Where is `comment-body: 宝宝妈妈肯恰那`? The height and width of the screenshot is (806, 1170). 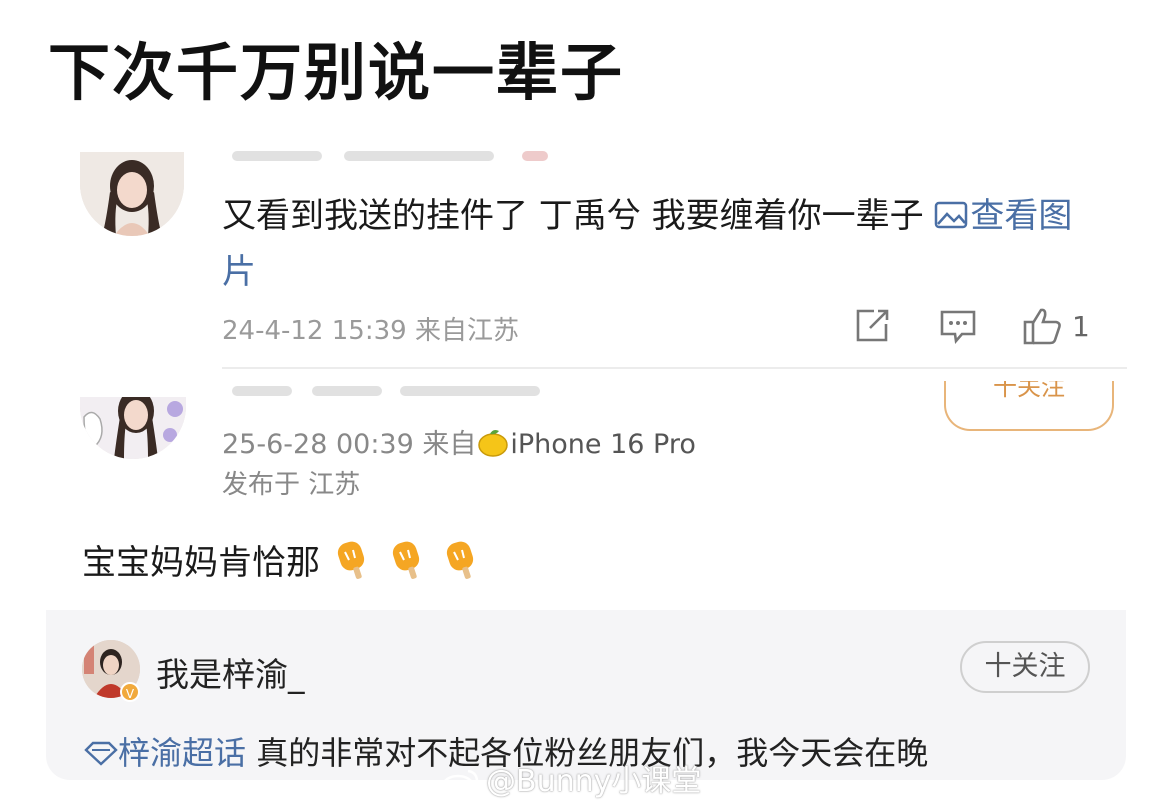 comment-body: 宝宝妈妈肯恰那 is located at coordinates (201, 563).